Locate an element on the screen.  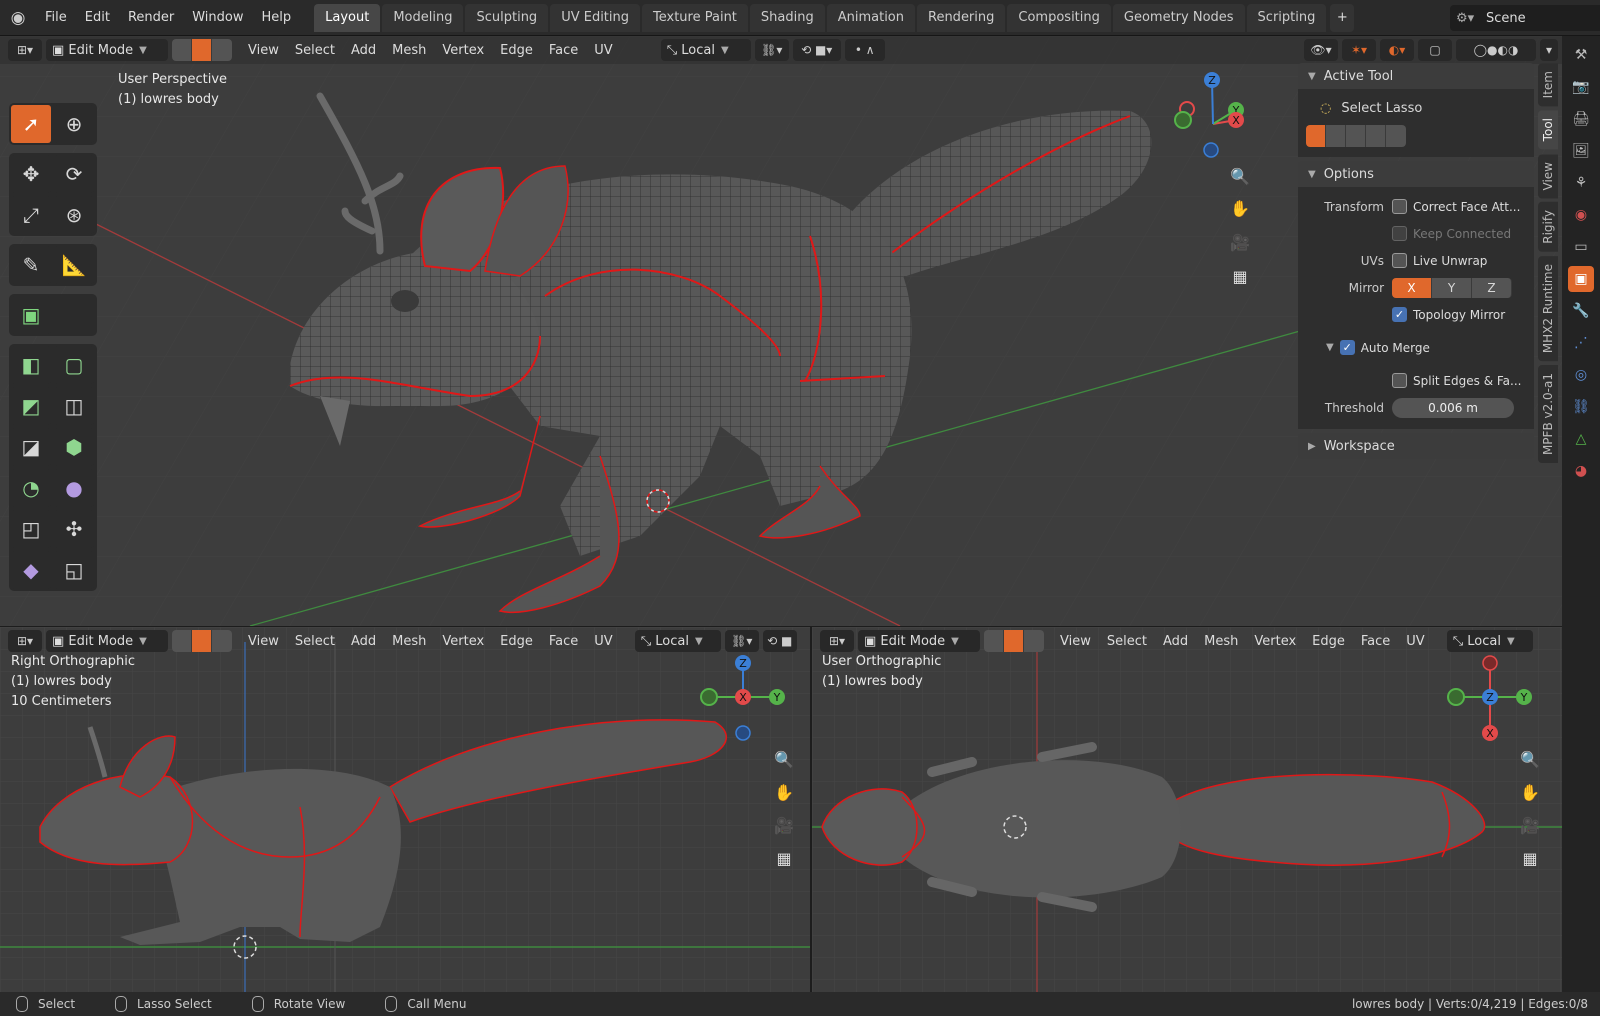
tab-geometry-nodes: Geometry Nodes is located at coordinates (1178, 17).